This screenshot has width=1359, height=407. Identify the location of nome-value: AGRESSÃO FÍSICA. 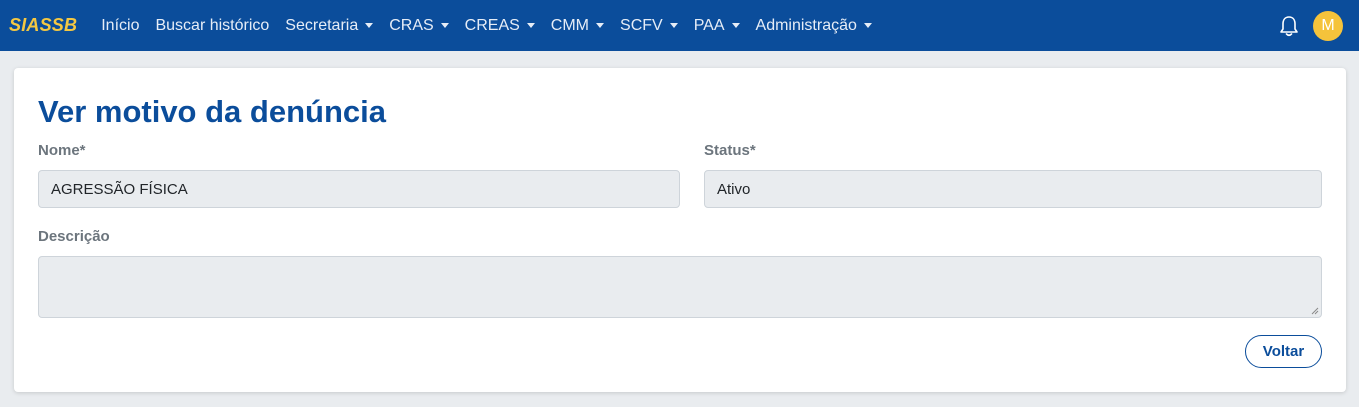
(119, 189).